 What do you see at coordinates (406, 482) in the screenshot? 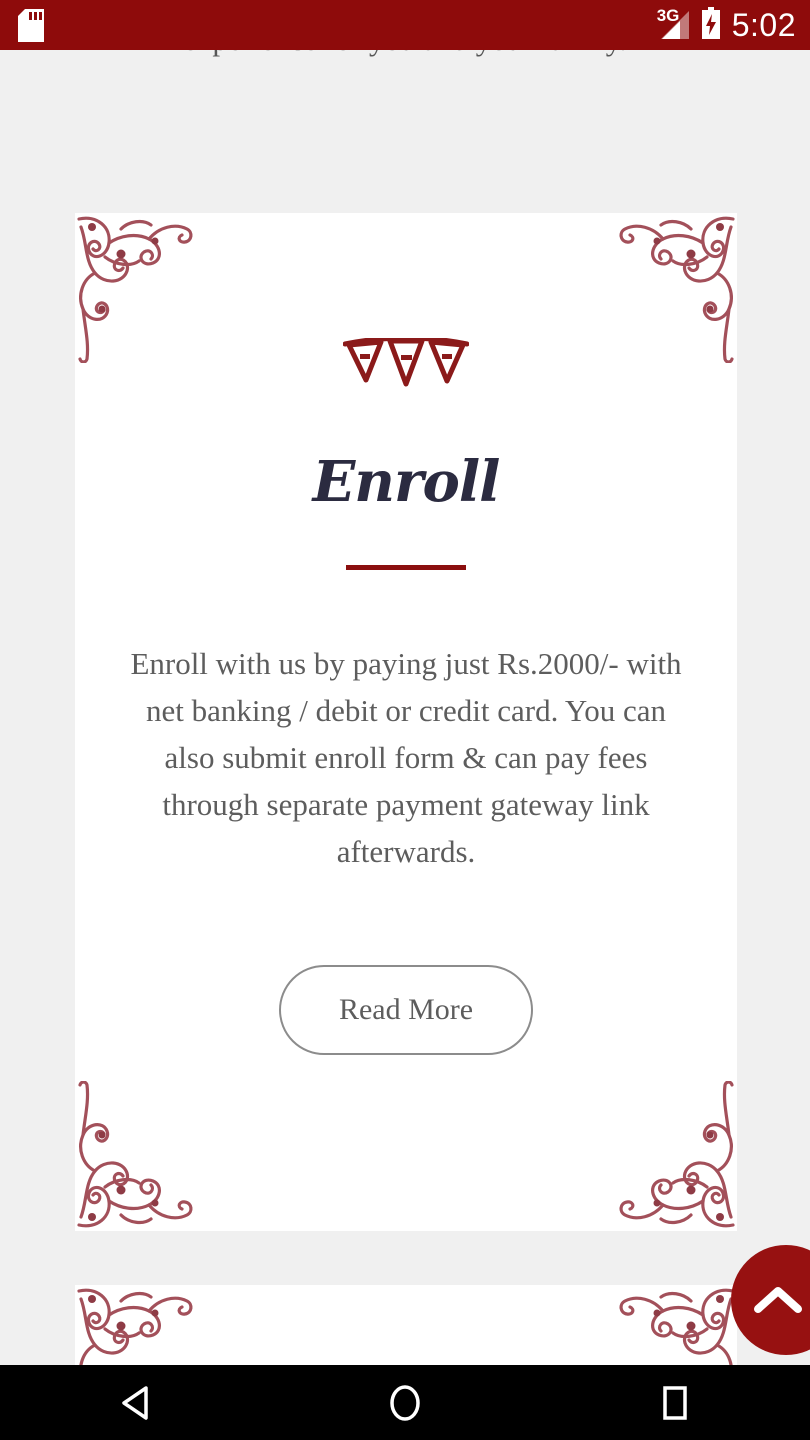
I see `page-title: Enroll` at bounding box center [406, 482].